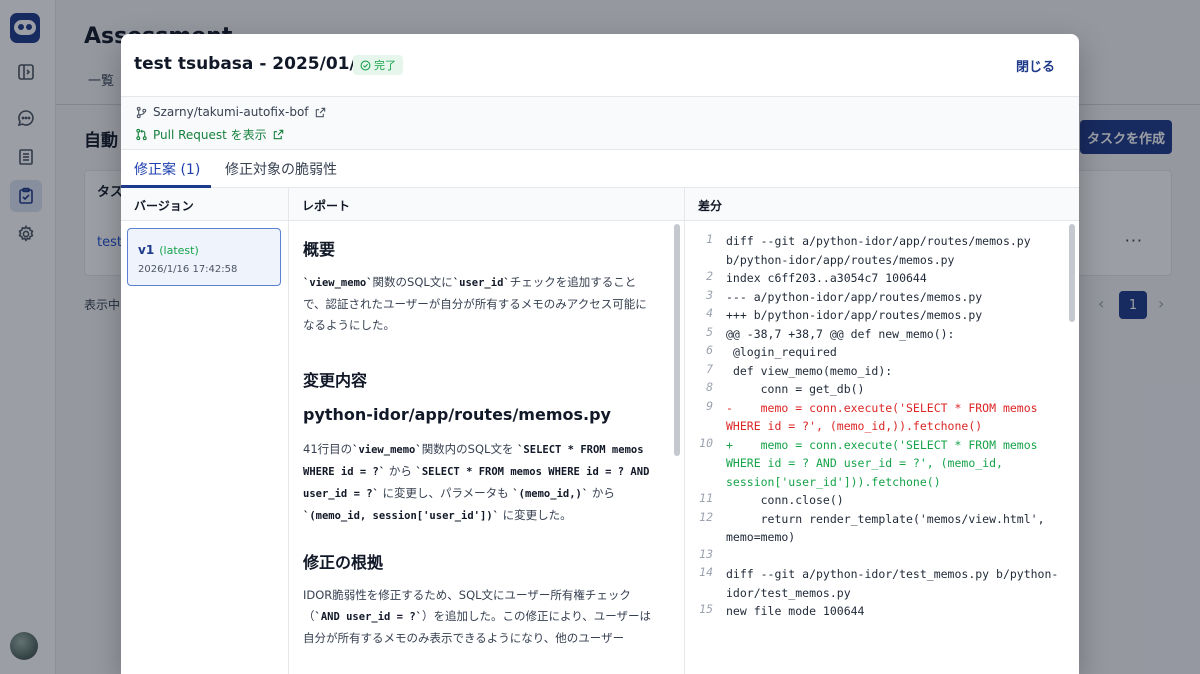 The width and height of the screenshot is (1200, 674). Describe the element at coordinates (257, 64) in the screenshot. I see `modal-title: test tsubasa - 2025/01/16` at that location.